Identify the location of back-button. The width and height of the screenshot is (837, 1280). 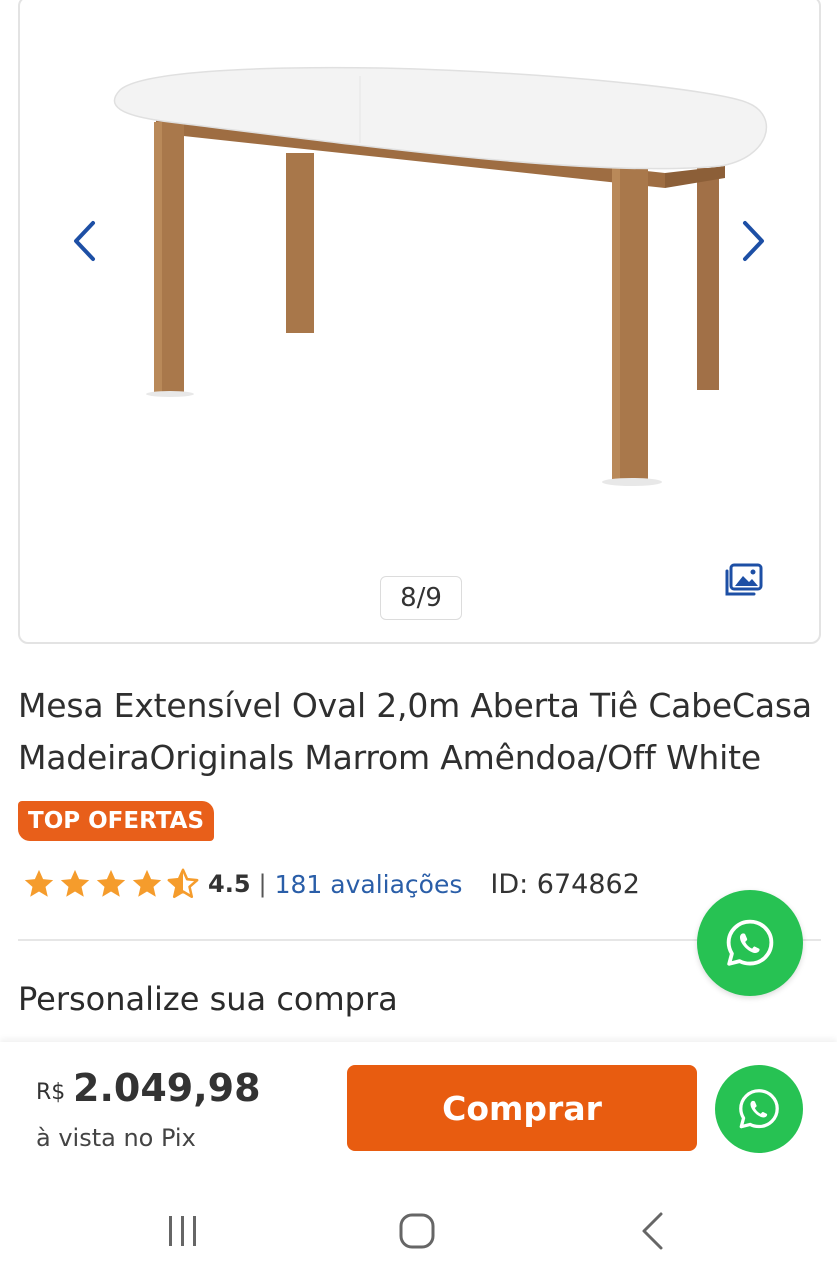
(652, 1231).